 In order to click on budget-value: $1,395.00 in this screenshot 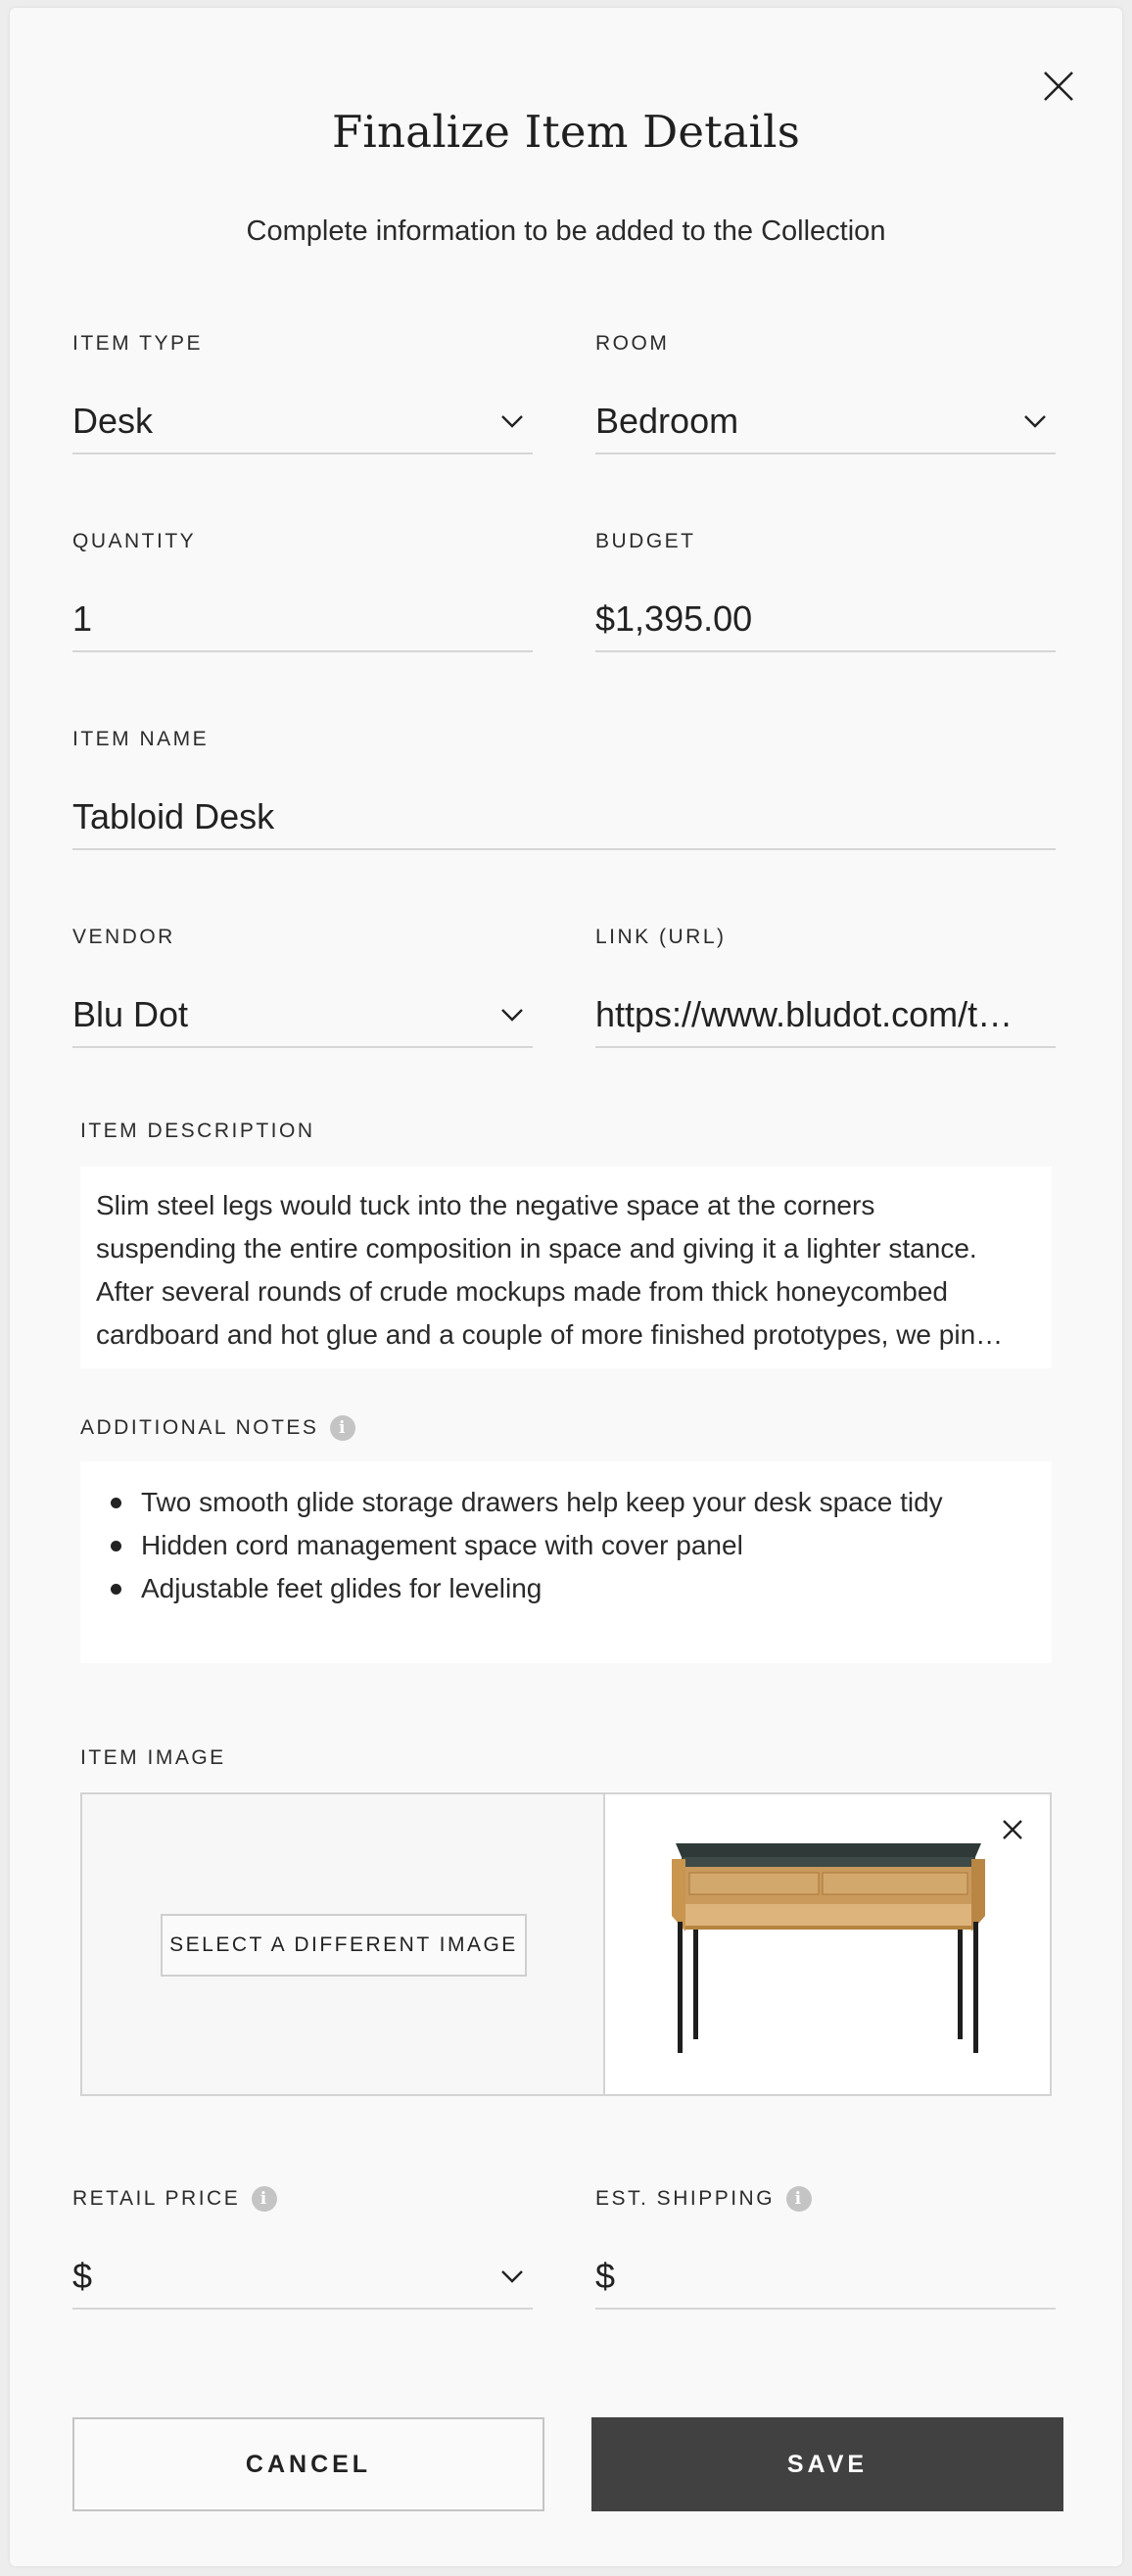, I will do `click(674, 619)`.